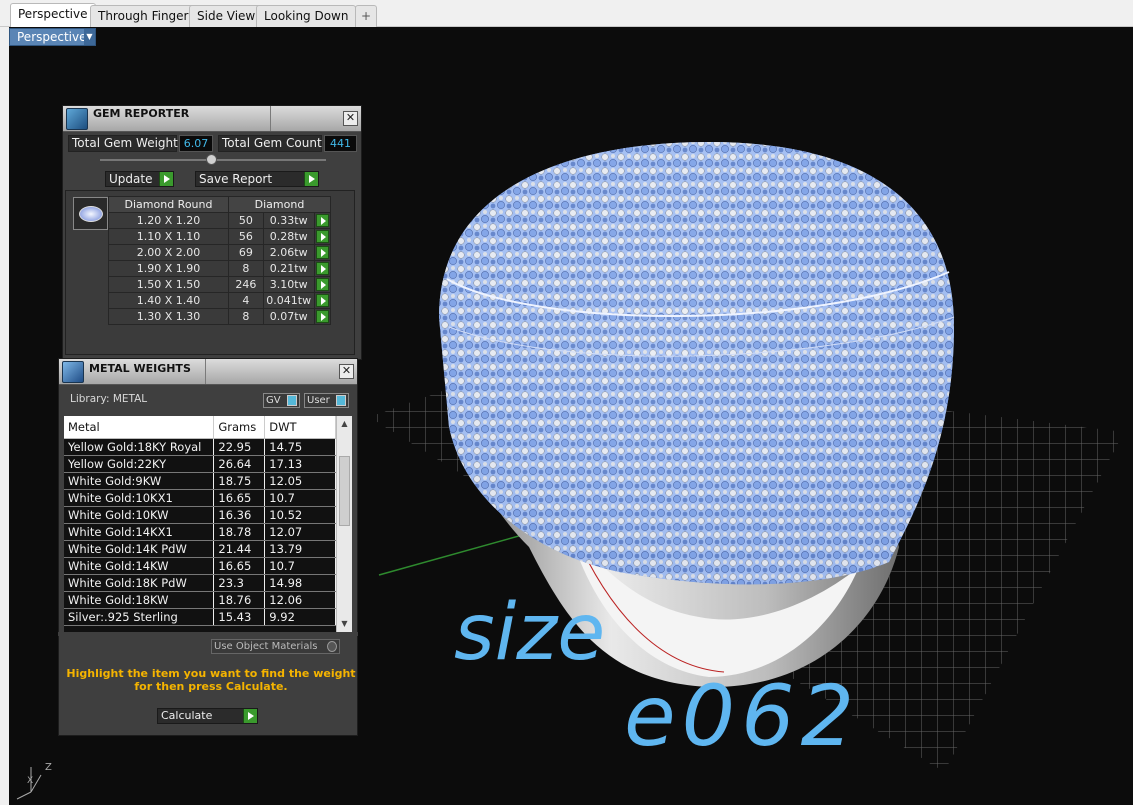 The width and height of the screenshot is (1133, 805). What do you see at coordinates (73, 372) in the screenshot?
I see `metal-weights-icon` at bounding box center [73, 372].